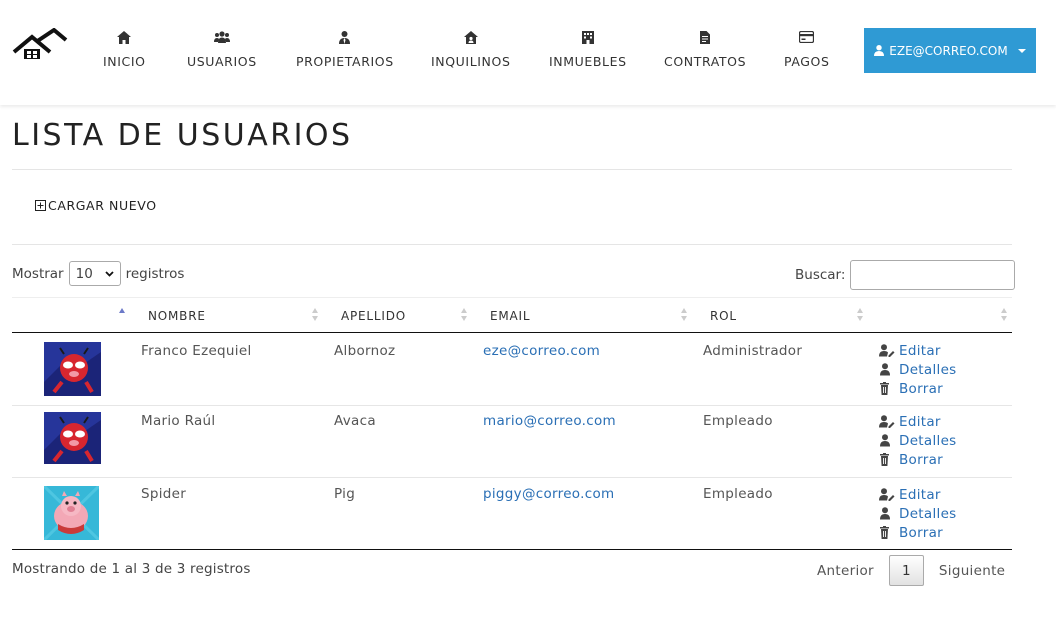 Image resolution: width=1056 pixels, height=636 pixels. What do you see at coordinates (84, 273) in the screenshot?
I see `page-length-value: 10` at bounding box center [84, 273].